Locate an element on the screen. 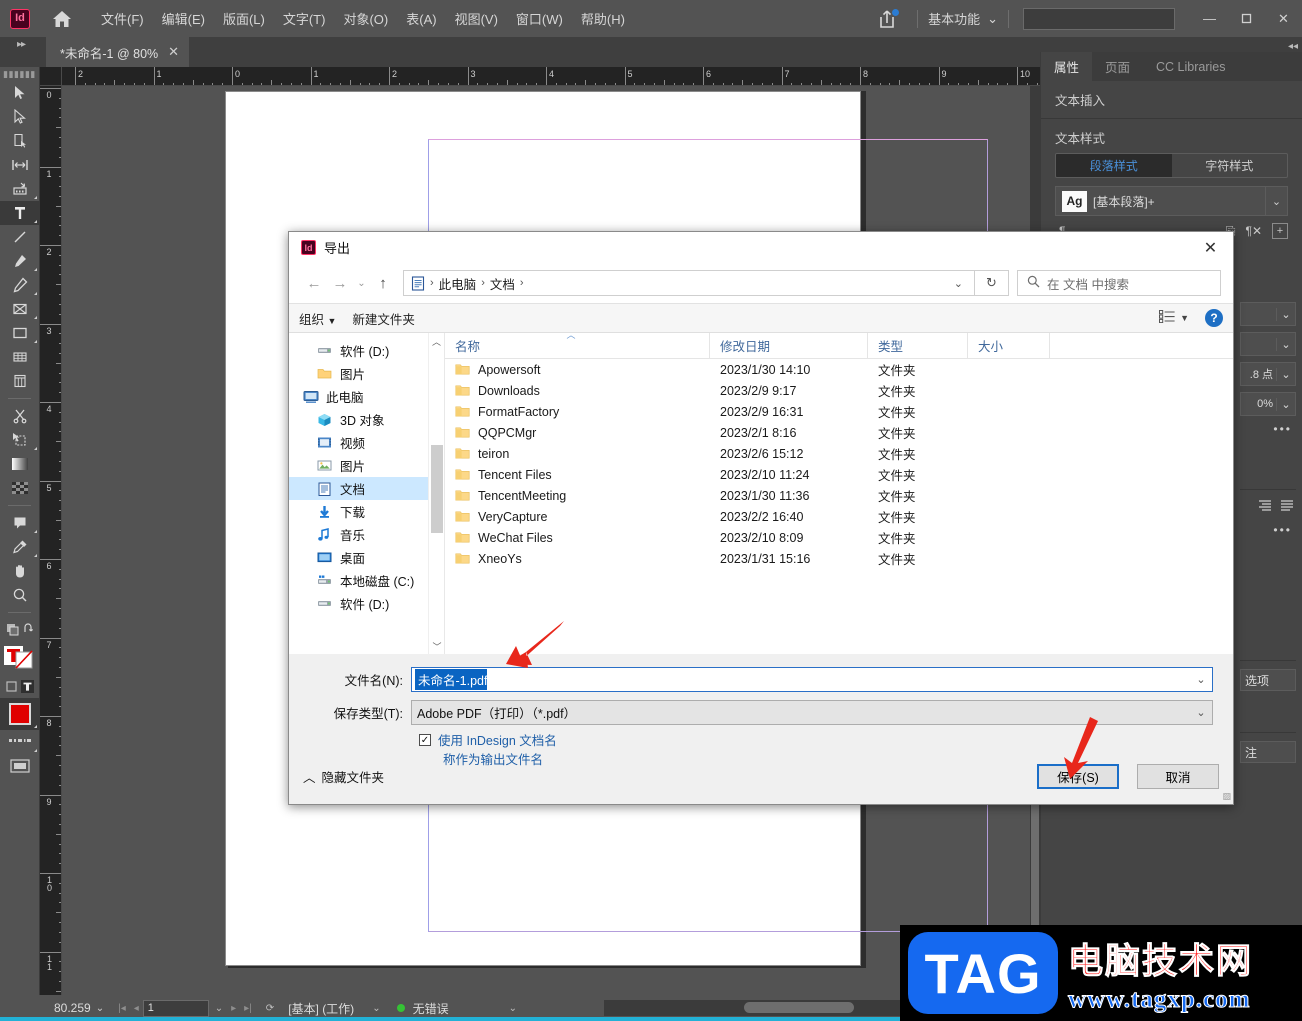 This screenshot has width=1302, height=1021. table-row: QQPCMgr 2023/2/1 8:16 文件夹 is located at coordinates (839, 432).